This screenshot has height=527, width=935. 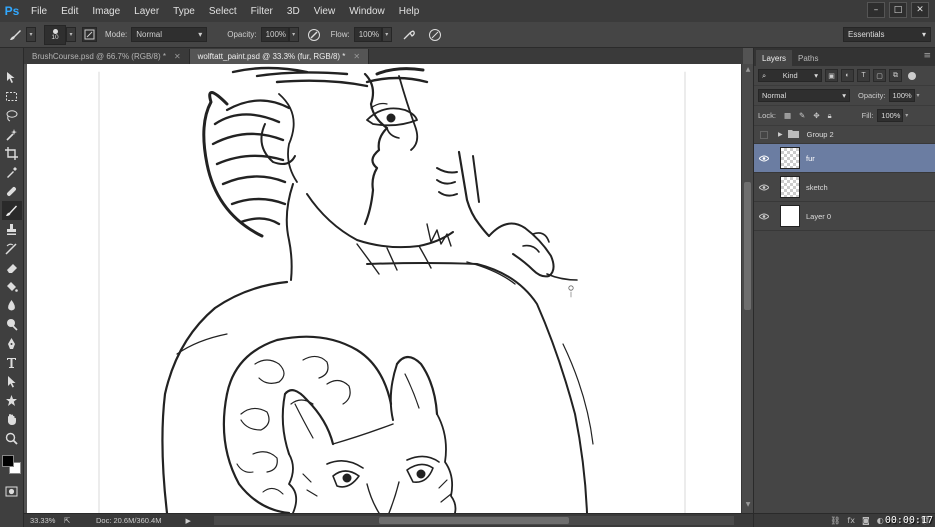 I want to click on marquee-tool-icon, so click(x=12, y=96).